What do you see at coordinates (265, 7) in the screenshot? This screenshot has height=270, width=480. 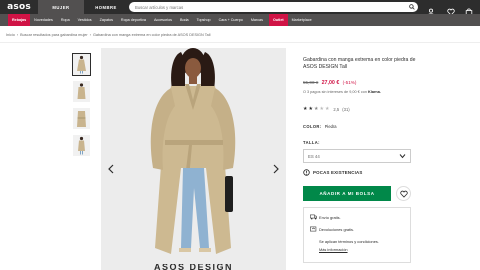 I see `search-input` at bounding box center [265, 7].